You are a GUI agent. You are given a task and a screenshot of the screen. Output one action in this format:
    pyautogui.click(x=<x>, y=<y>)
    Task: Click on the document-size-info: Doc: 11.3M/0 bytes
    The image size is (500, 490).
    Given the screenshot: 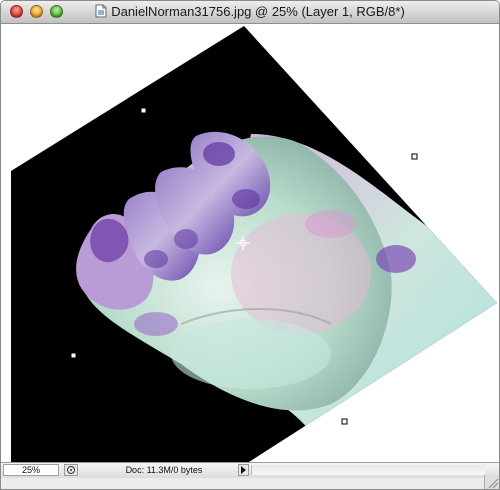 What is the action you would take?
    pyautogui.click(x=164, y=470)
    